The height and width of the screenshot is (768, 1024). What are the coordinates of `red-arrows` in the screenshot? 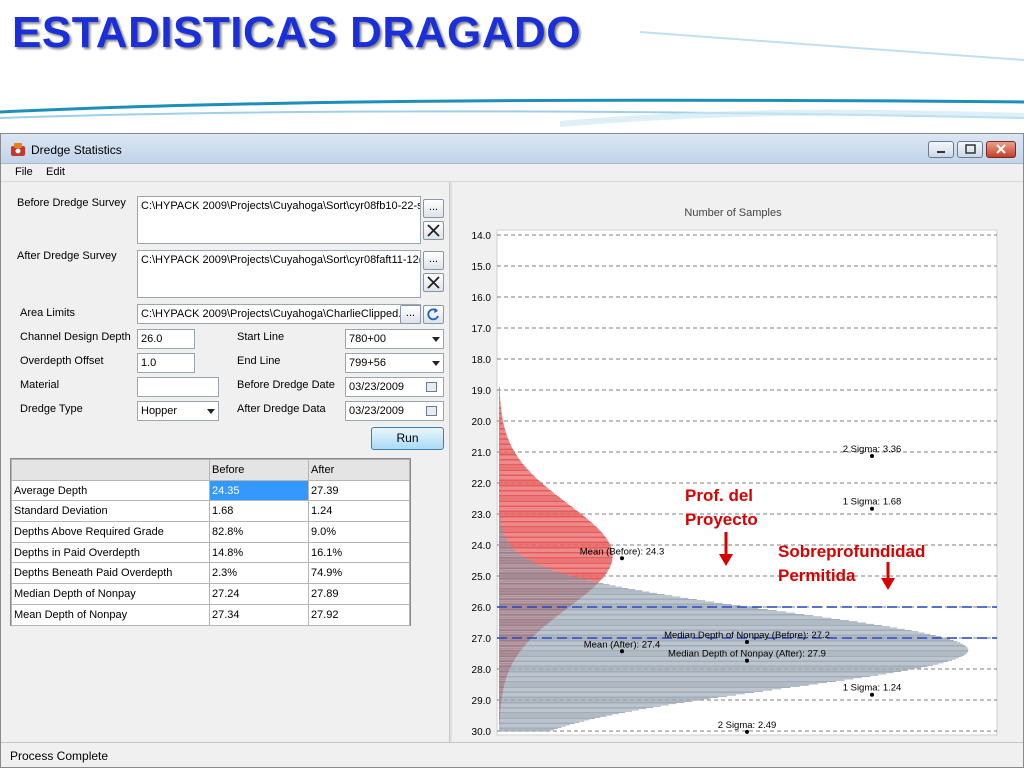 It's located at (807, 561).